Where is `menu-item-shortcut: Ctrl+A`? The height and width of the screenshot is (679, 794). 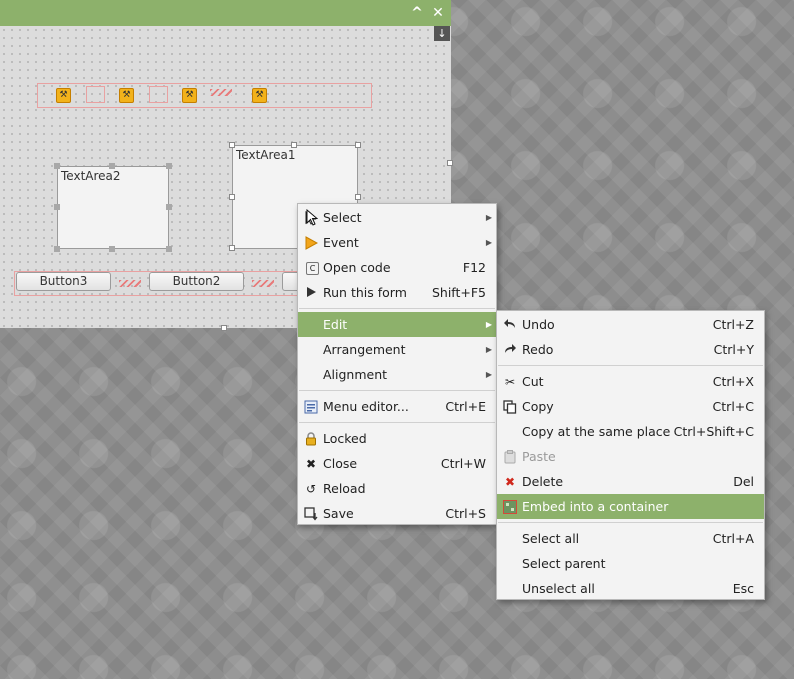
menu-item-shortcut: Ctrl+A is located at coordinates (733, 538).